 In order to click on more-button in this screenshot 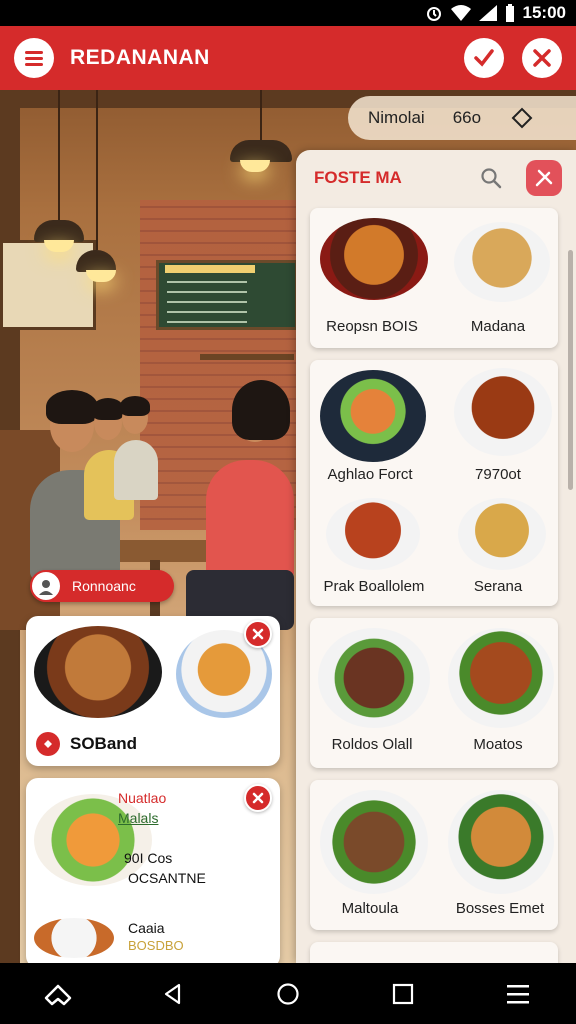, I will do `click(518, 994)`.